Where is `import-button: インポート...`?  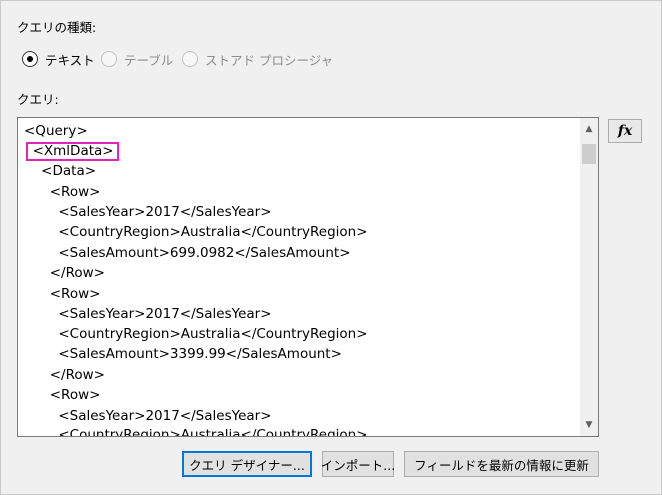
import-button: インポート... is located at coordinates (358, 464).